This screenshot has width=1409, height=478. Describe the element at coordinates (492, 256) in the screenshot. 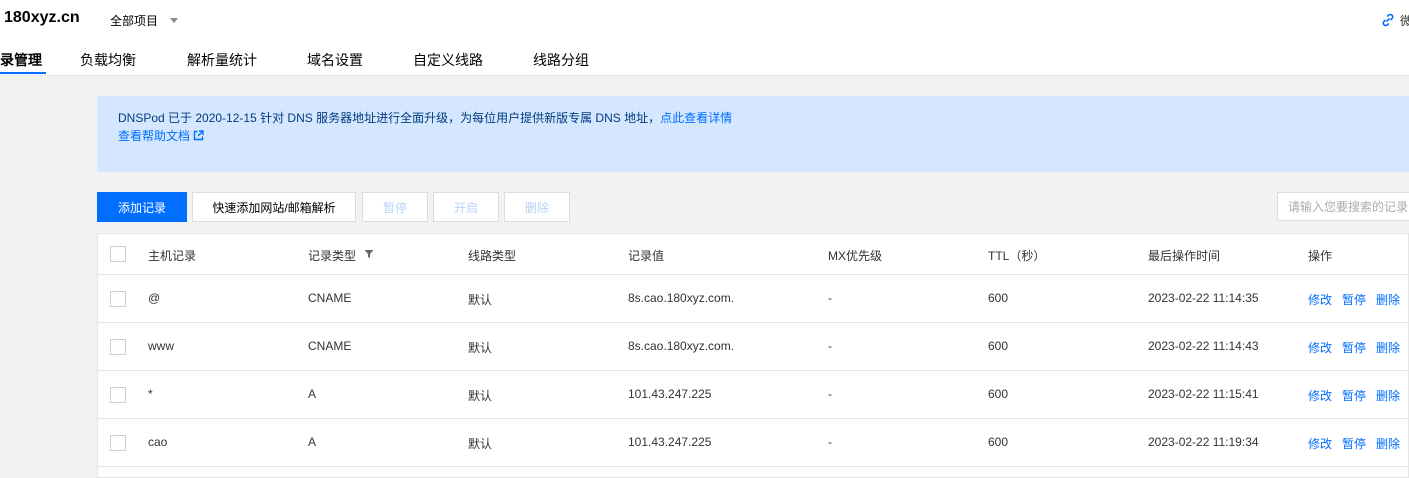

I see `column-line: 线路类型` at that location.